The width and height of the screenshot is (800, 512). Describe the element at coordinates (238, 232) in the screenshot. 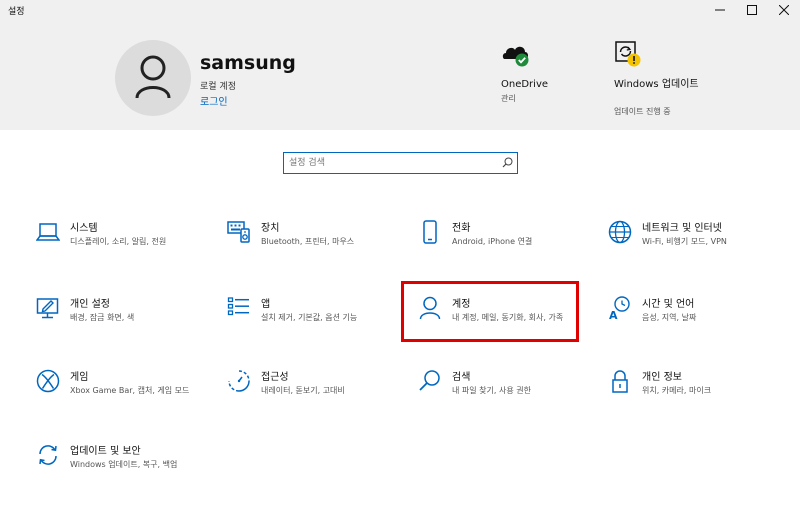

I see `devices-icon` at that location.